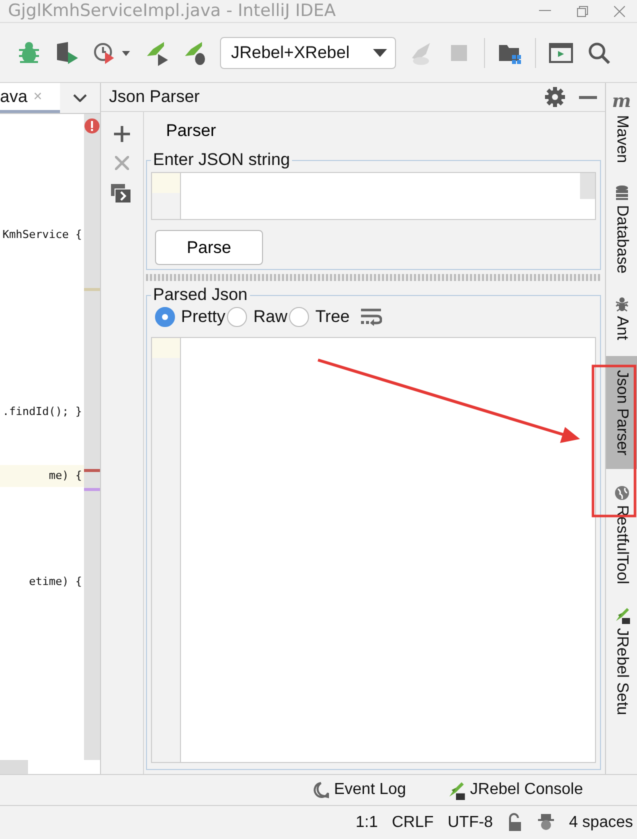  What do you see at coordinates (621, 412) in the screenshot?
I see `side-tab: Json Parser` at bounding box center [621, 412].